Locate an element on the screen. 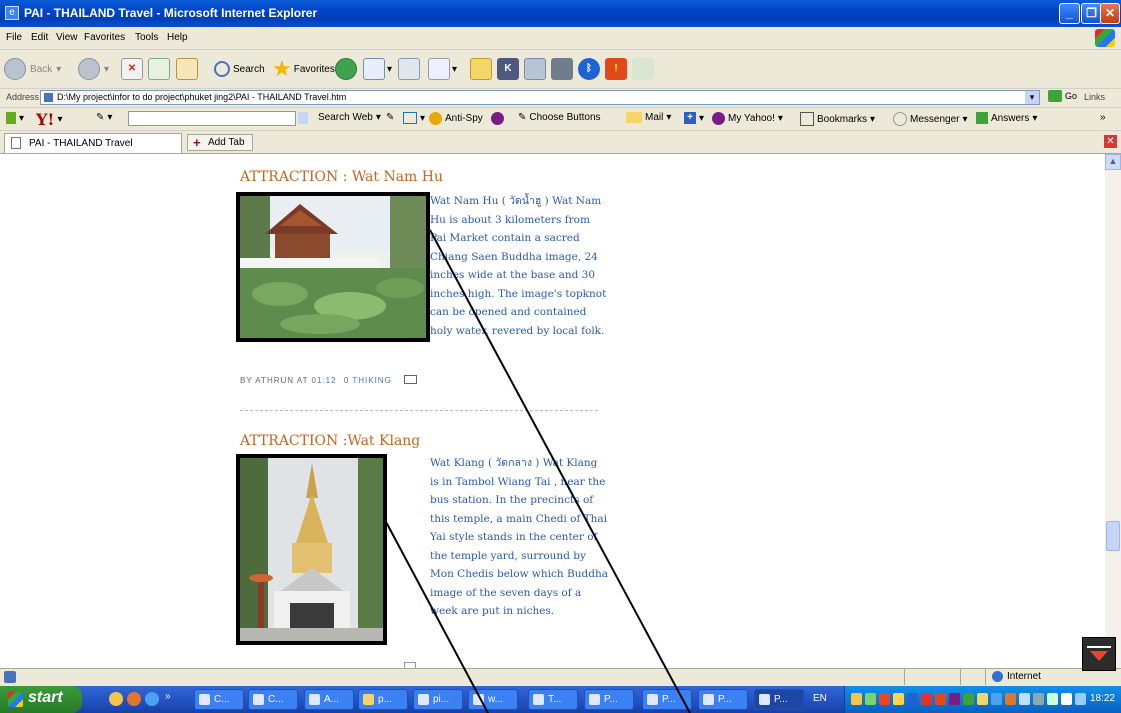 Image resolution: width=1121 pixels, height=713 pixels. bar-icon is located at coordinates (1099, 647).